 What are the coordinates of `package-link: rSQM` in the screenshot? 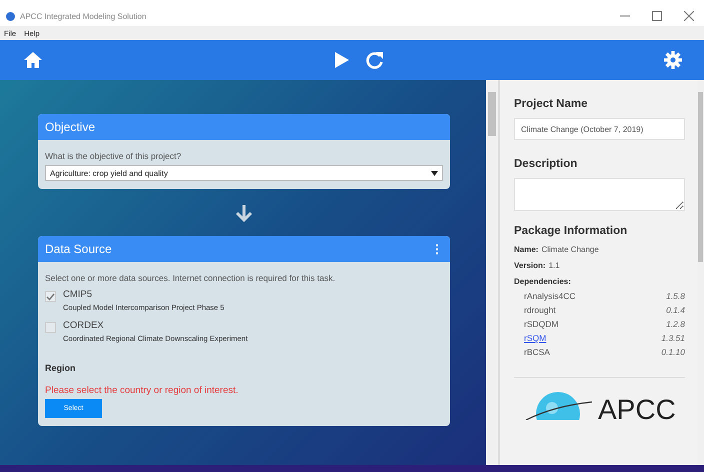 It's located at (535, 338).